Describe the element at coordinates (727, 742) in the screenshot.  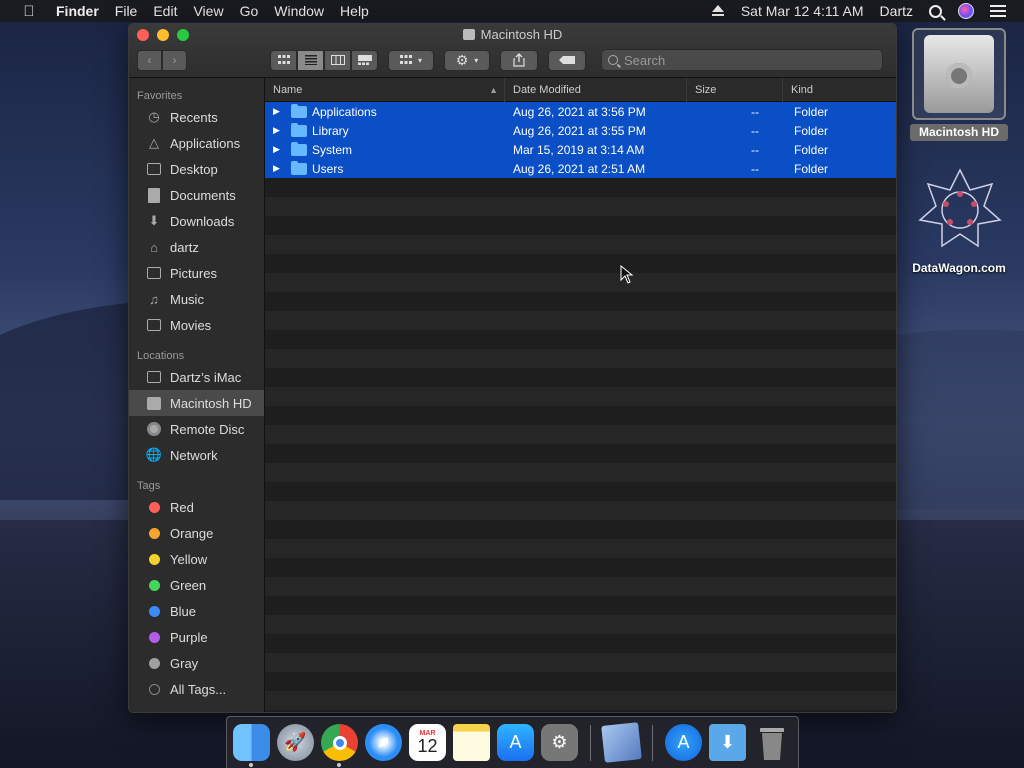
I see `downloads-stack-icon: ⬇` at that location.